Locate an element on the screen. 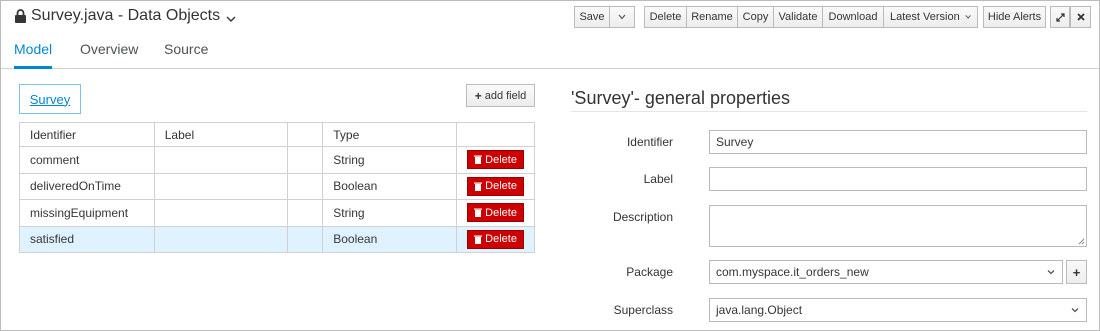  properties-divider is located at coordinates (829, 111).